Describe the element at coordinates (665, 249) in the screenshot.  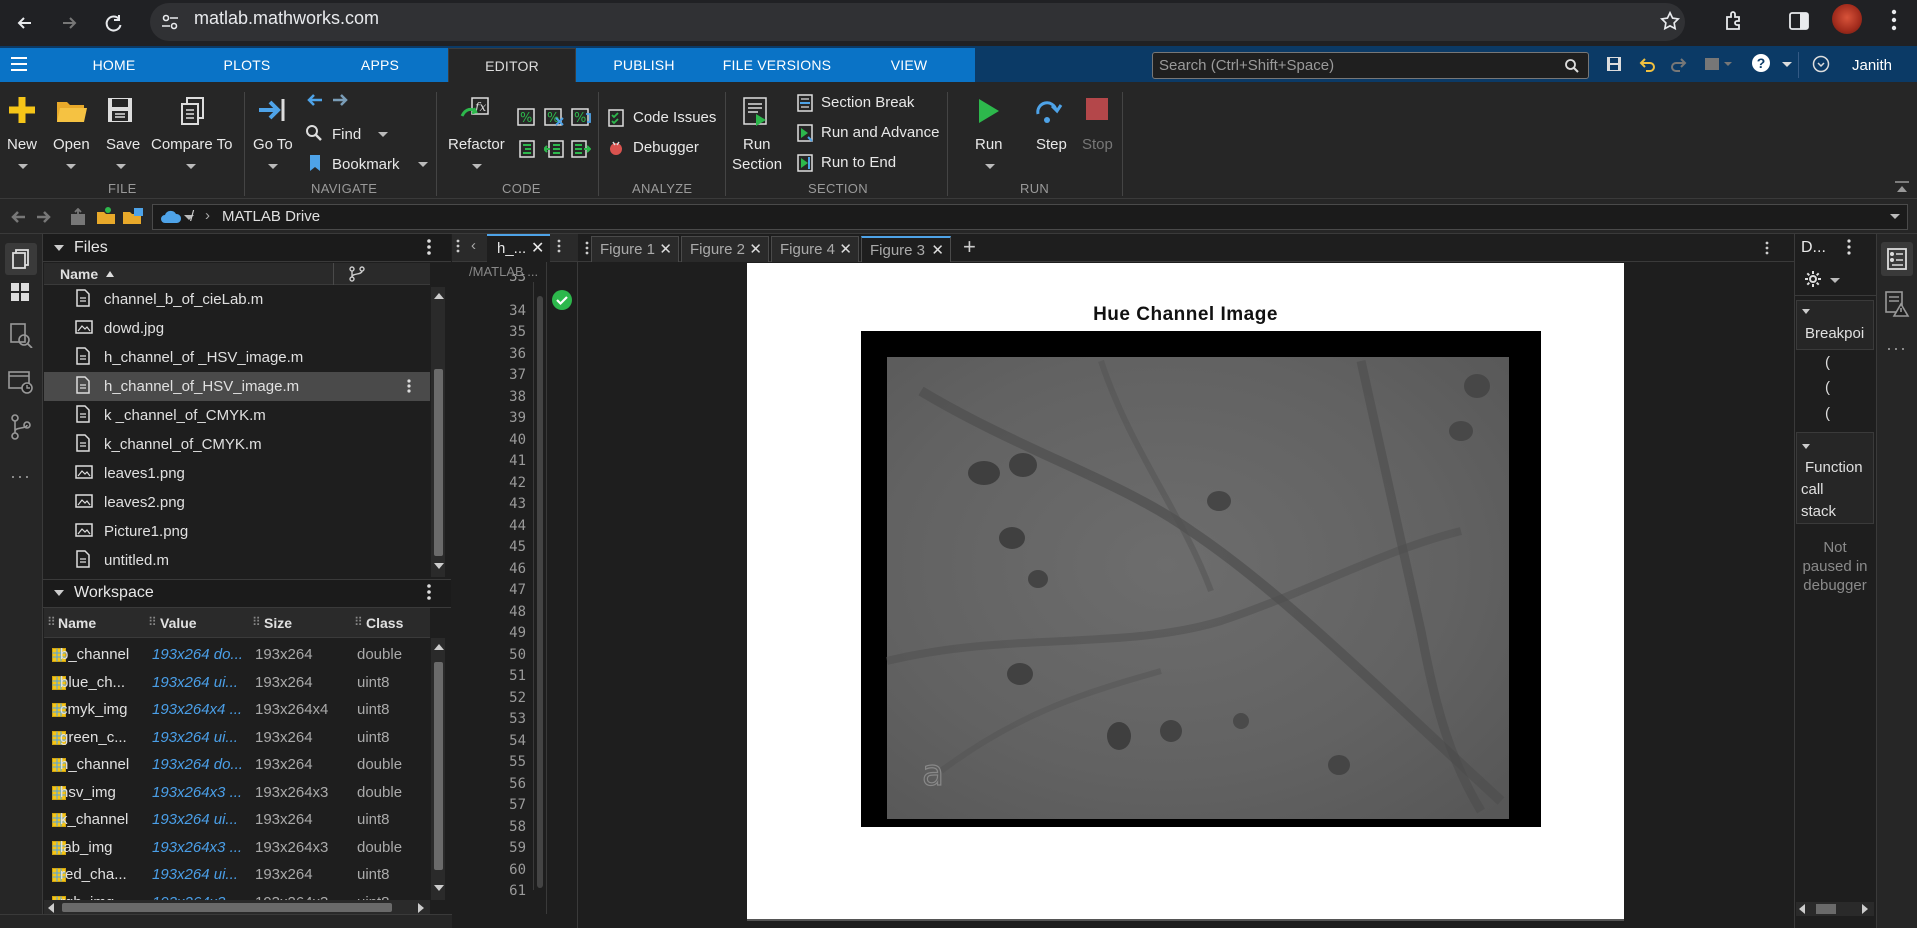
I see `figure-tab-close-icon: ✕` at that location.